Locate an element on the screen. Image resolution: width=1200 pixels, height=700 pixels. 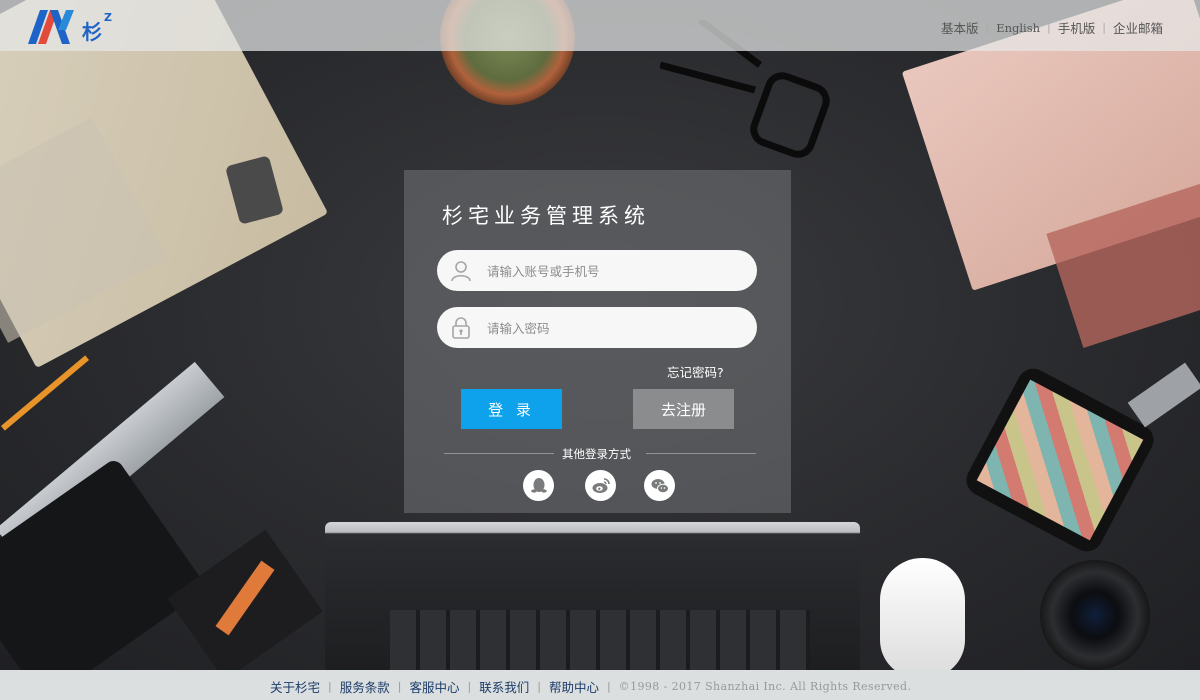
account-field is located at coordinates (597, 271).